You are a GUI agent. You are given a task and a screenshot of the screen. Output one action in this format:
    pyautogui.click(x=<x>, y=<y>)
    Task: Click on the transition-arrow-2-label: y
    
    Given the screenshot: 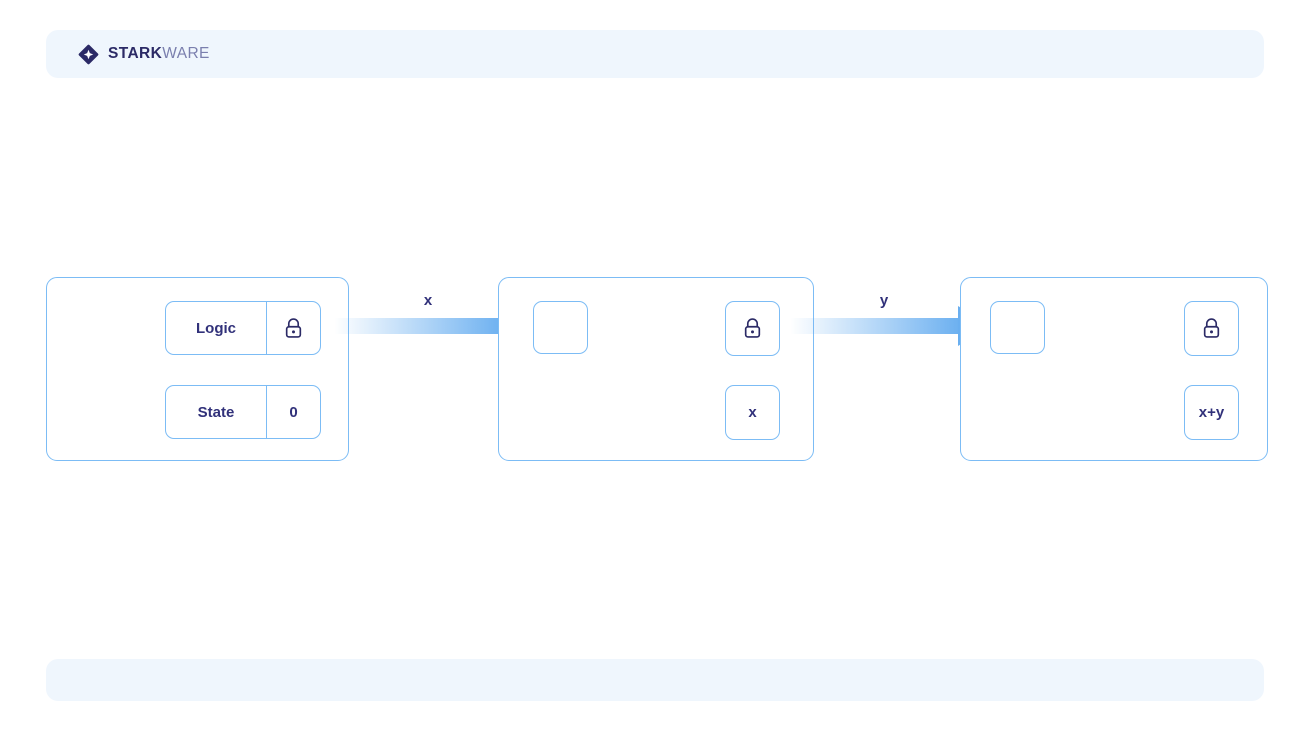 What is the action you would take?
    pyautogui.click(x=884, y=300)
    